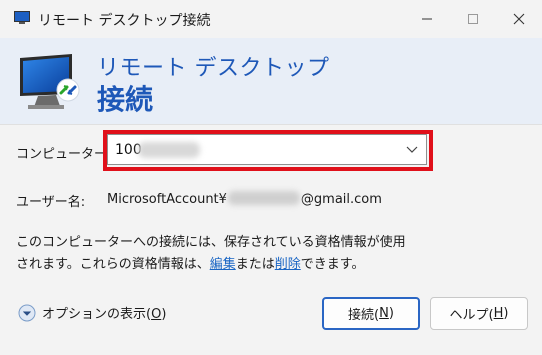 The image size is (542, 355). What do you see at coordinates (50, 81) in the screenshot?
I see `remote-desktop-monitor-icon` at bounding box center [50, 81].